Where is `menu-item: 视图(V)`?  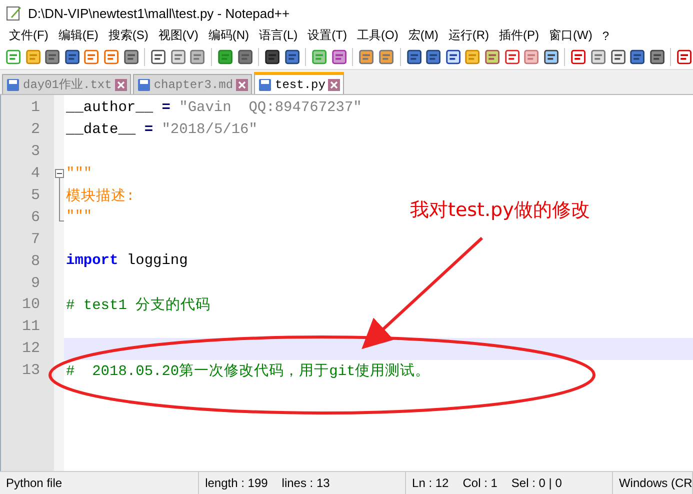
menu-item: 视图(V) is located at coordinates (178, 35).